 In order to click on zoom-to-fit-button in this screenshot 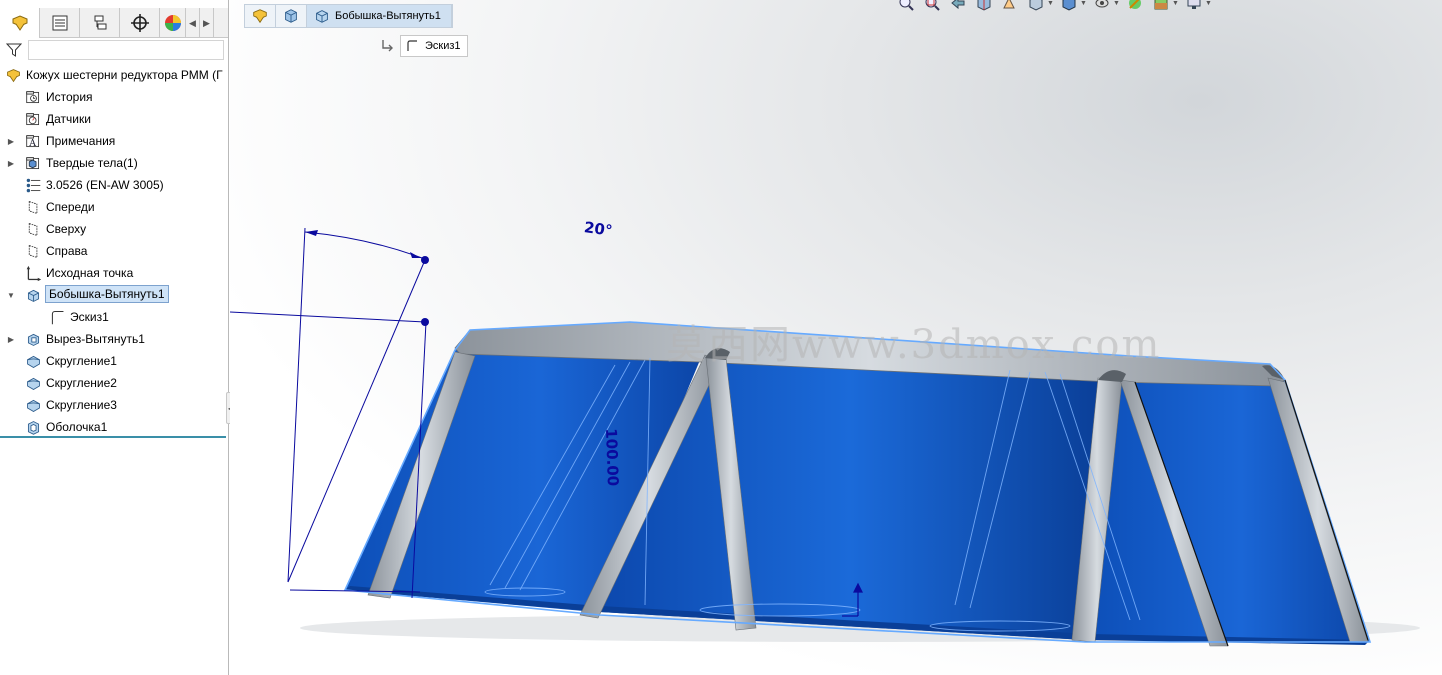, I will do `click(906, 6)`.